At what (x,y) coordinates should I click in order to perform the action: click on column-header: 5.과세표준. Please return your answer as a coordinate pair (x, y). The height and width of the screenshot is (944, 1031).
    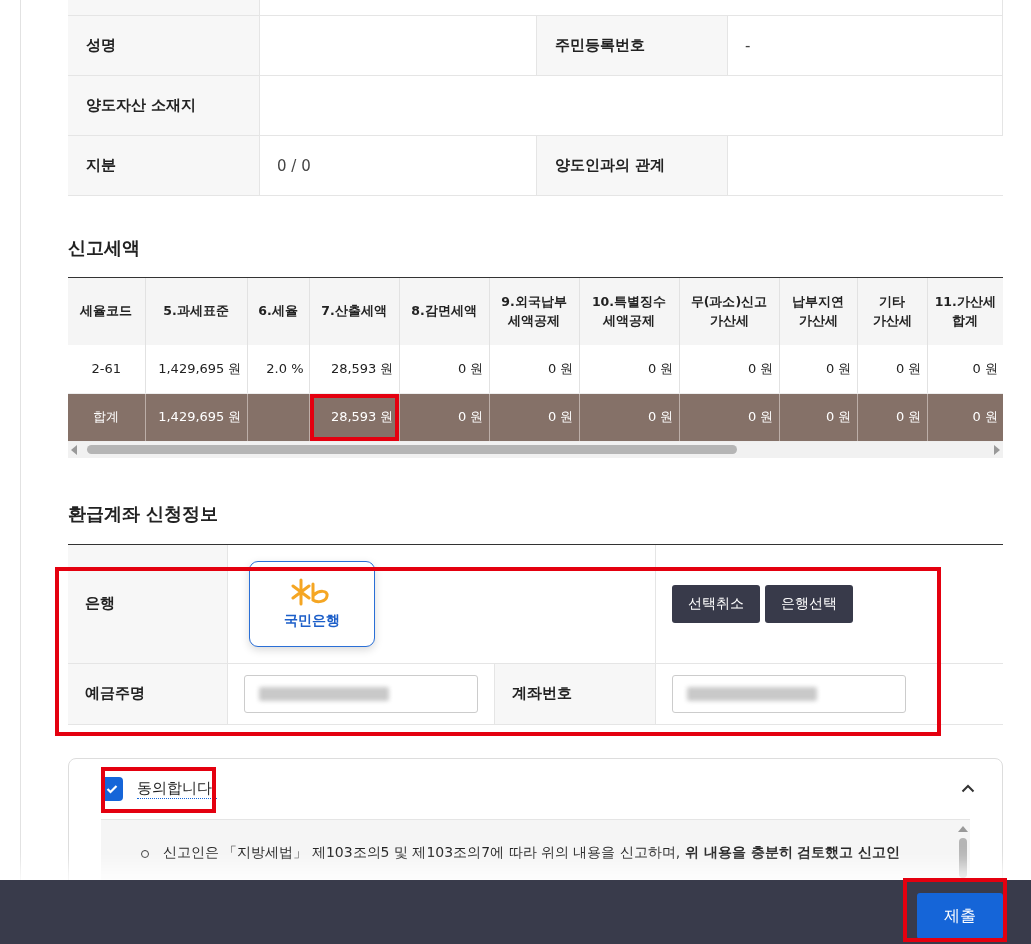
    Looking at the image, I should click on (196, 311).